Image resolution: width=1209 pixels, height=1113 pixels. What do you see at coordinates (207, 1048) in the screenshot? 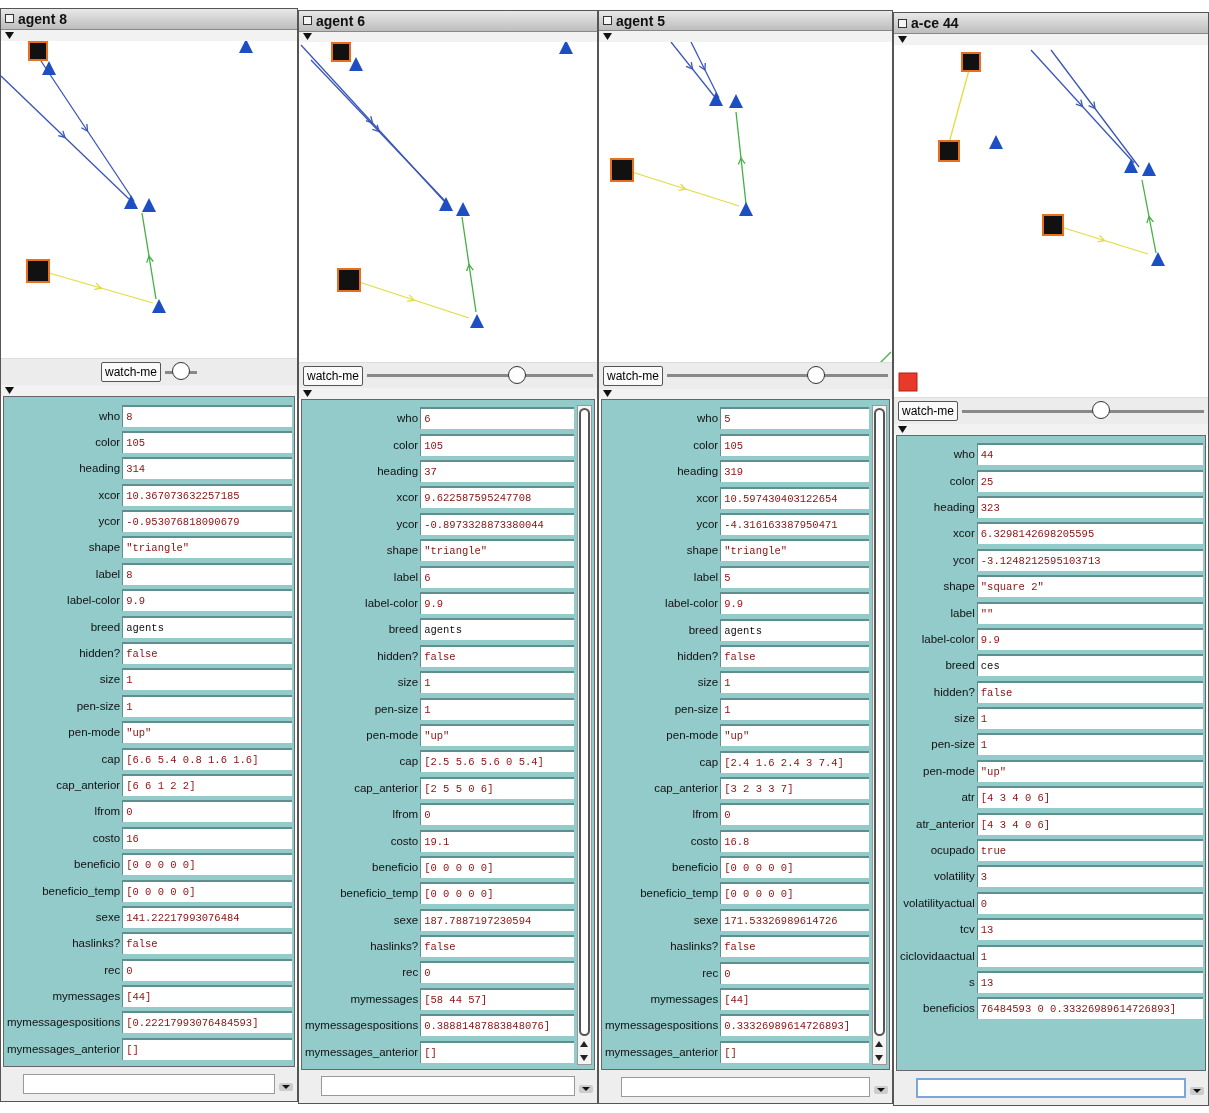
I see `property-field: []` at bounding box center [207, 1048].